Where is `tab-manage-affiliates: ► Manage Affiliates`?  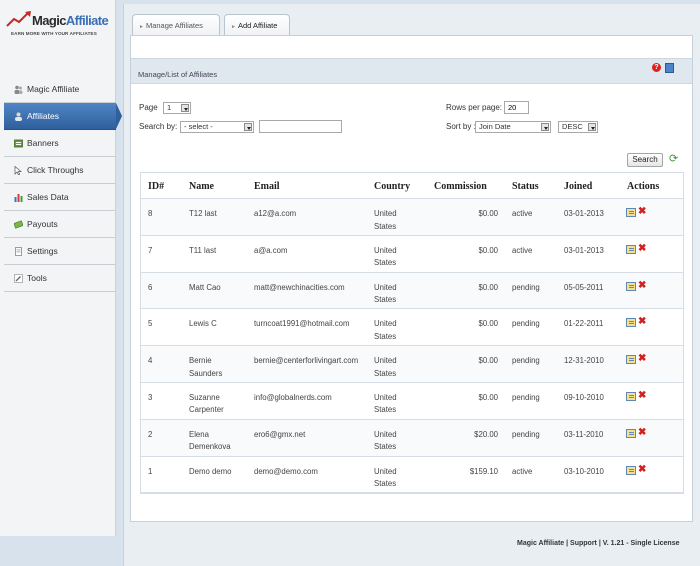
tab-manage-affiliates: ► Manage Affiliates is located at coordinates (176, 25).